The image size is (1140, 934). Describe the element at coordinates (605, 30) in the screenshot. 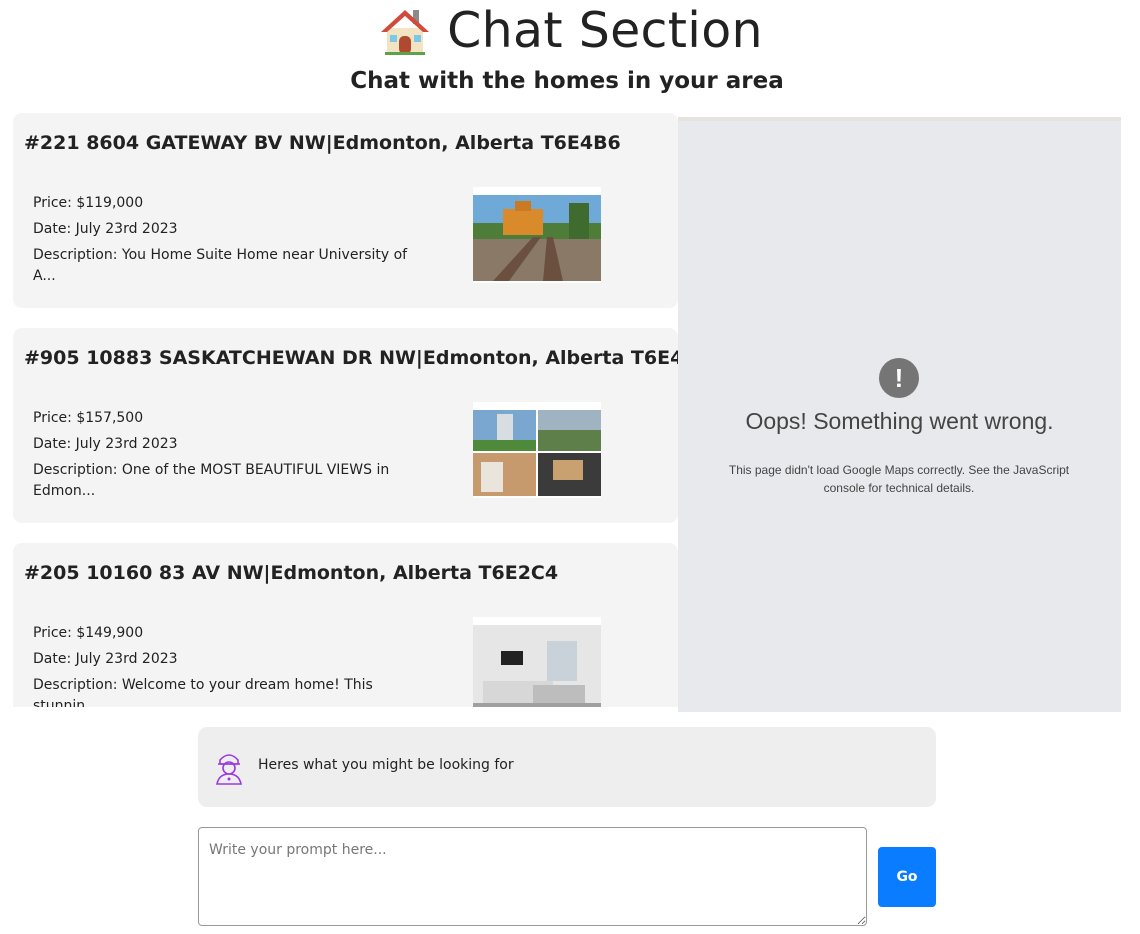

I see `title-text: Chat Section` at that location.